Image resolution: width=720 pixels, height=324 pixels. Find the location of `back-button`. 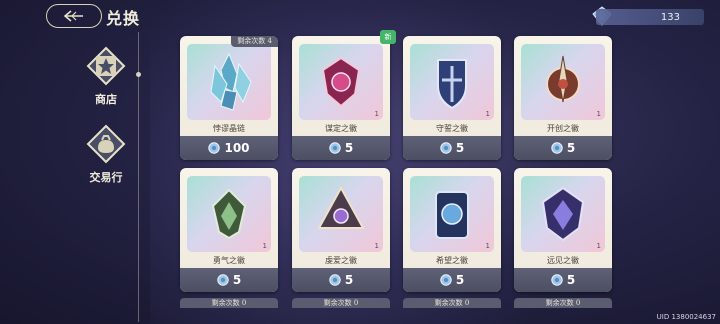

back-button is located at coordinates (74, 16).